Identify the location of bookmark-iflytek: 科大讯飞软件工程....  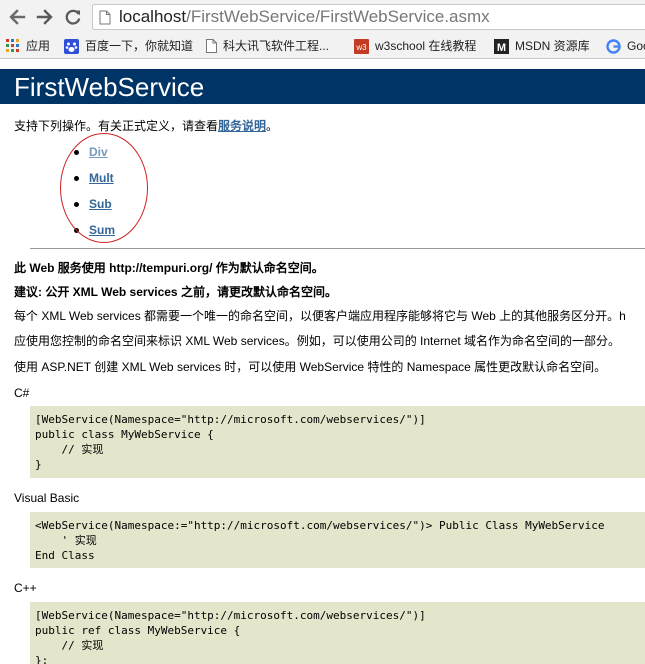
(267, 46).